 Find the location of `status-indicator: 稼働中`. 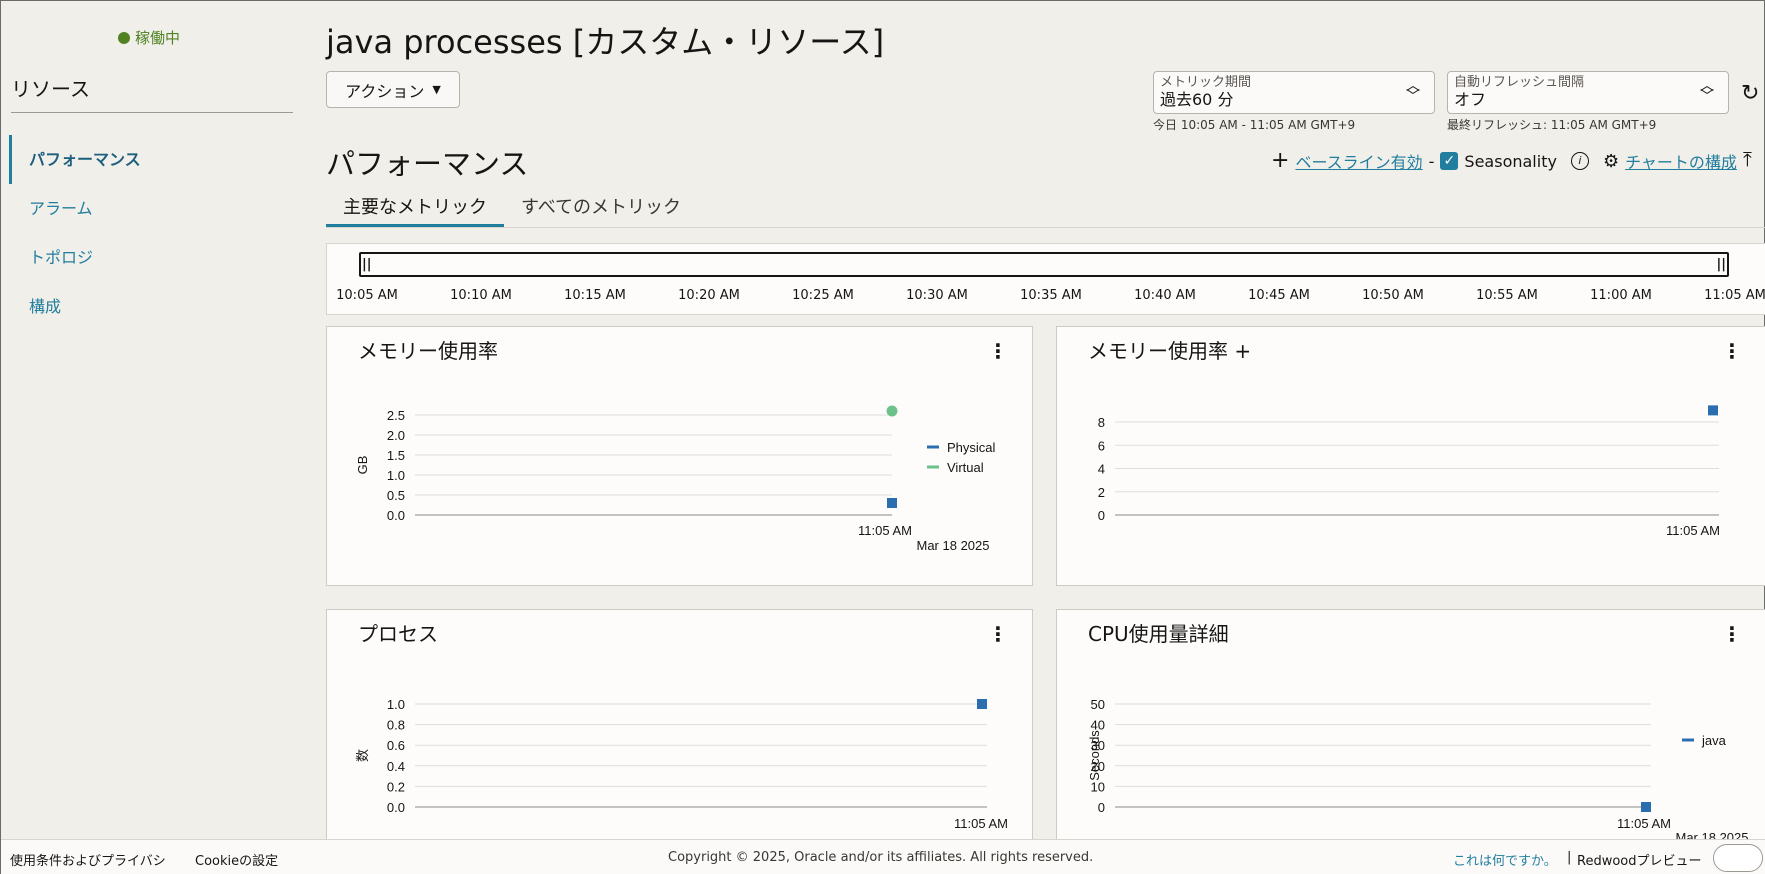

status-indicator: 稼働中 is located at coordinates (149, 37).